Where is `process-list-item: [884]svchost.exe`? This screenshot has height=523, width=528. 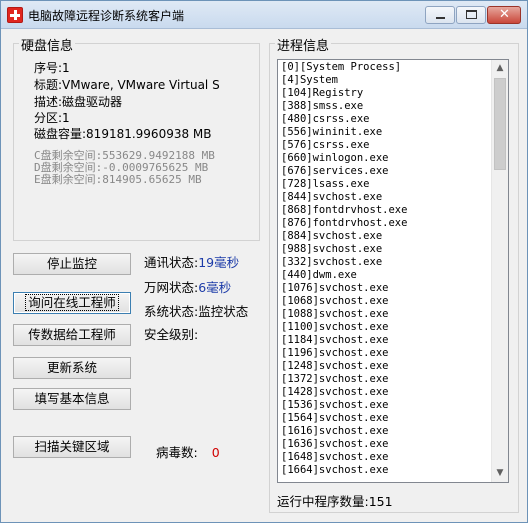 process-list-item: [884]svchost.exe is located at coordinates (386, 236).